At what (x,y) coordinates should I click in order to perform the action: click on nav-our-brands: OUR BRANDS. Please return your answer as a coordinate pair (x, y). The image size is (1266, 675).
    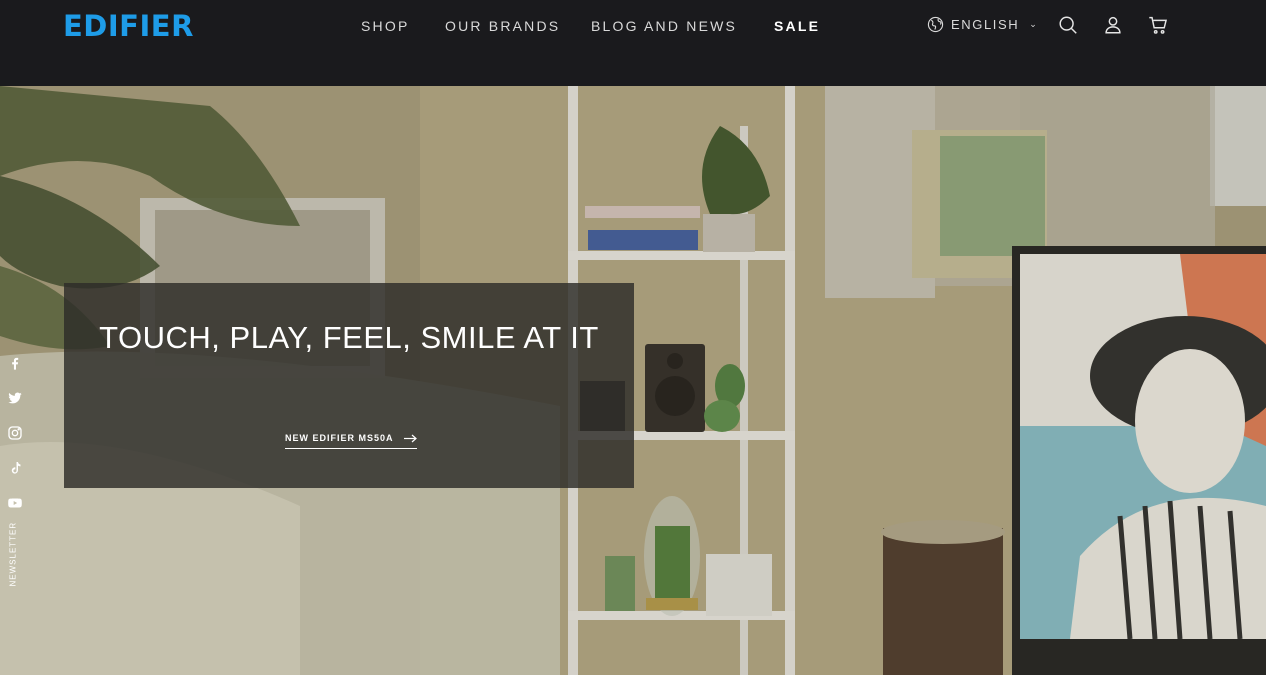
    Looking at the image, I should click on (502, 26).